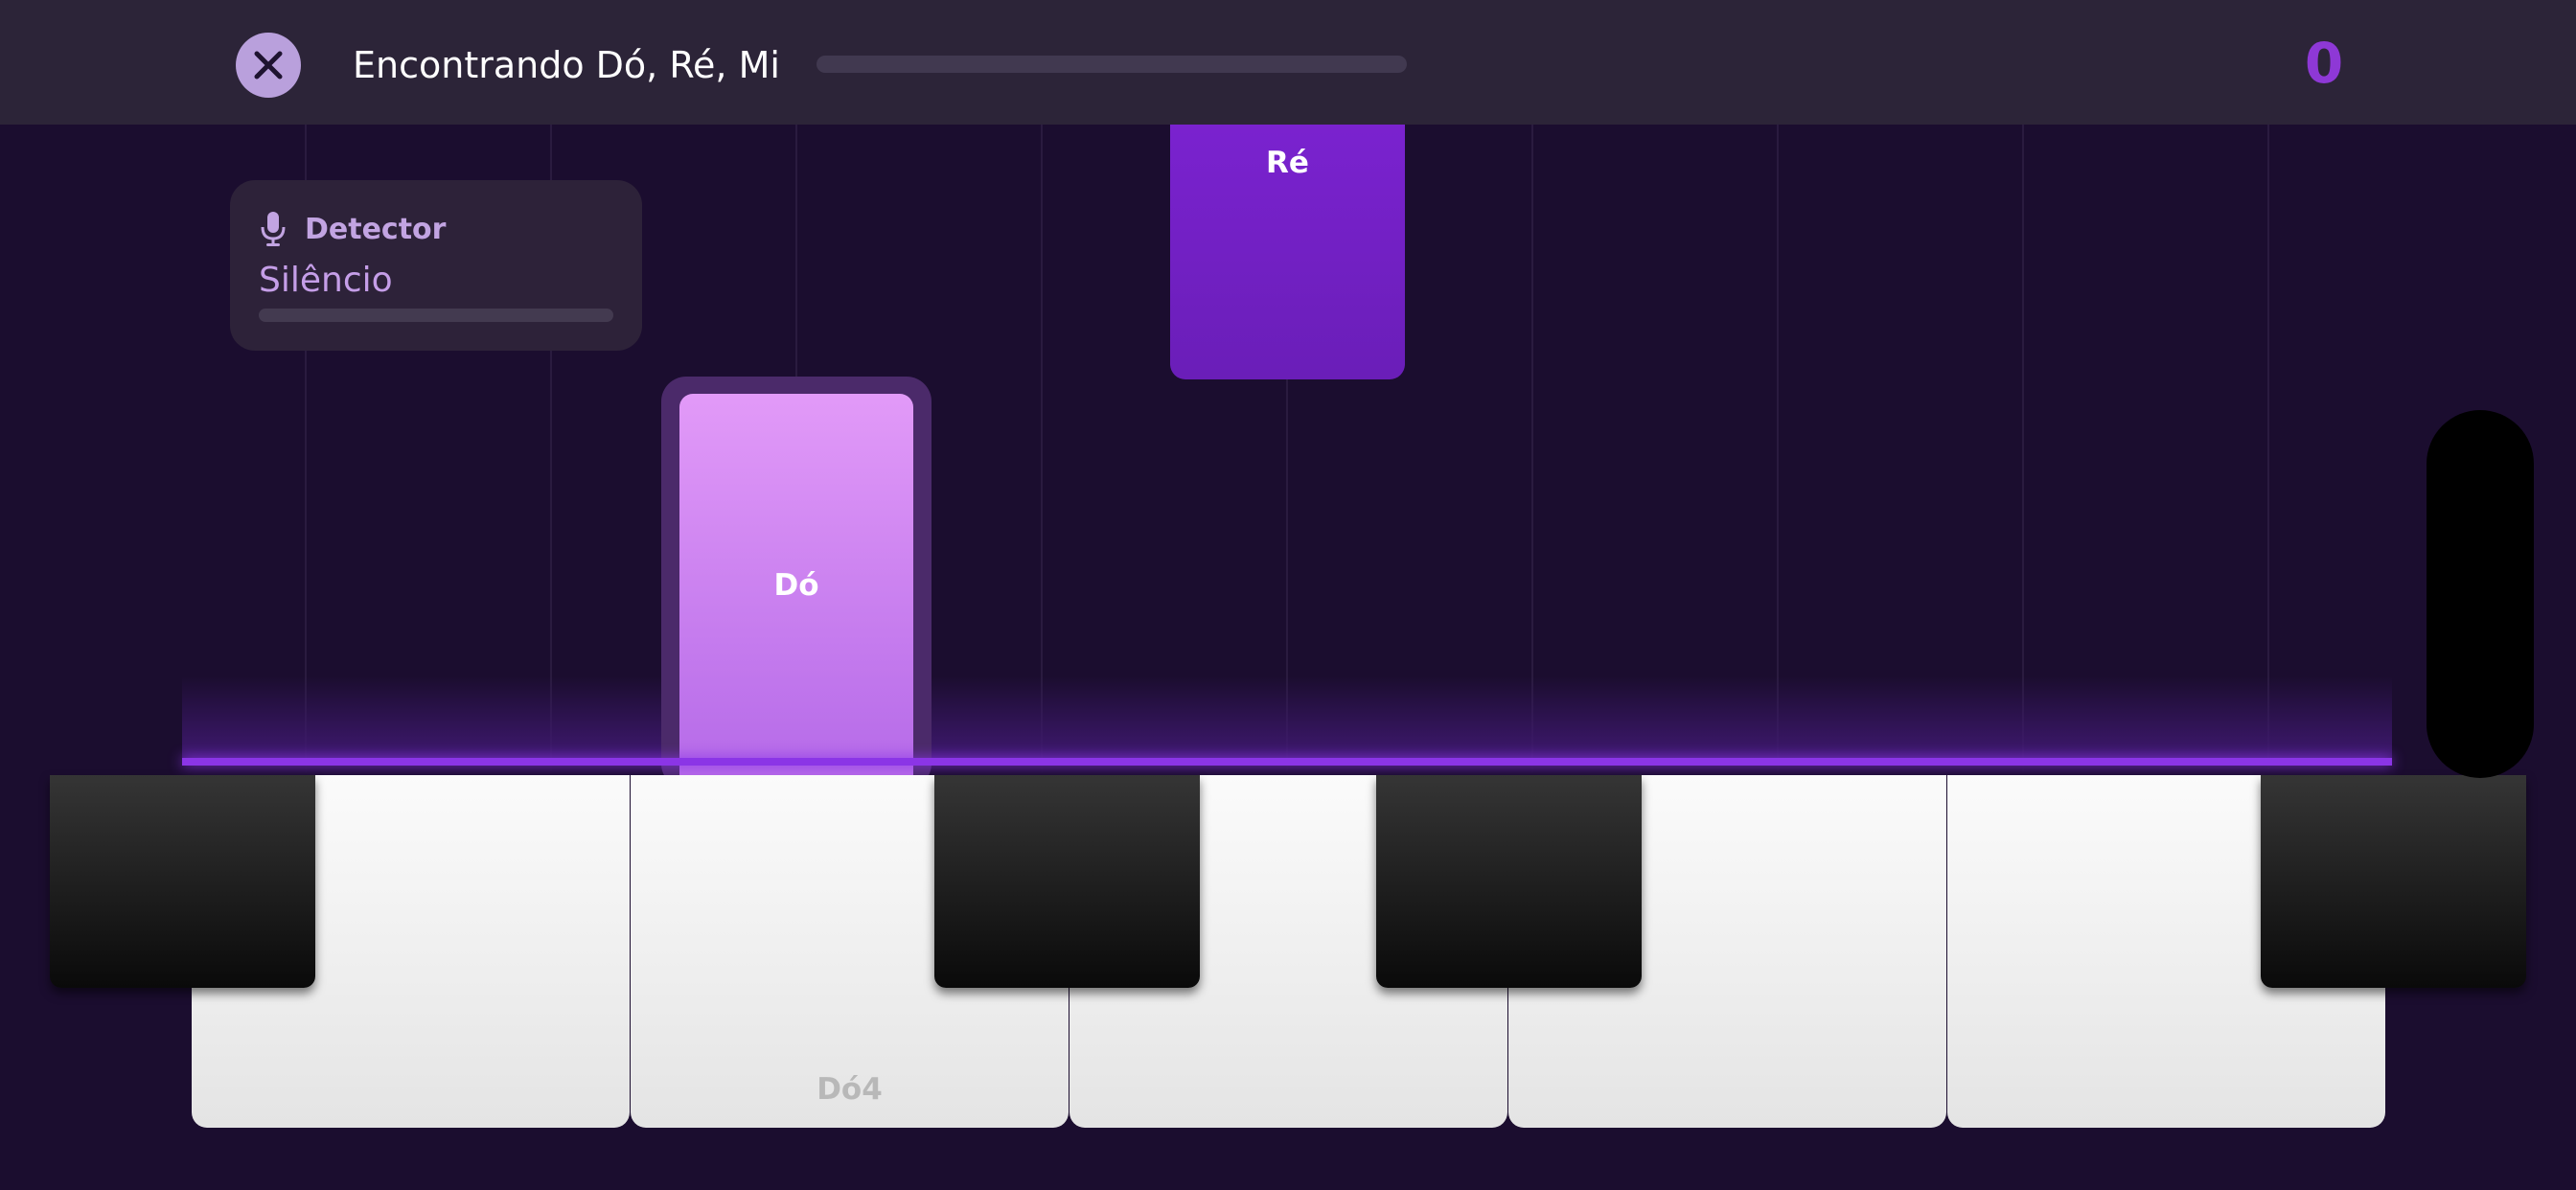 Image resolution: width=2576 pixels, height=1190 pixels. Describe the element at coordinates (566, 65) in the screenshot. I see `lesson-title: Encontrando Dó, Ré, Mi` at that location.